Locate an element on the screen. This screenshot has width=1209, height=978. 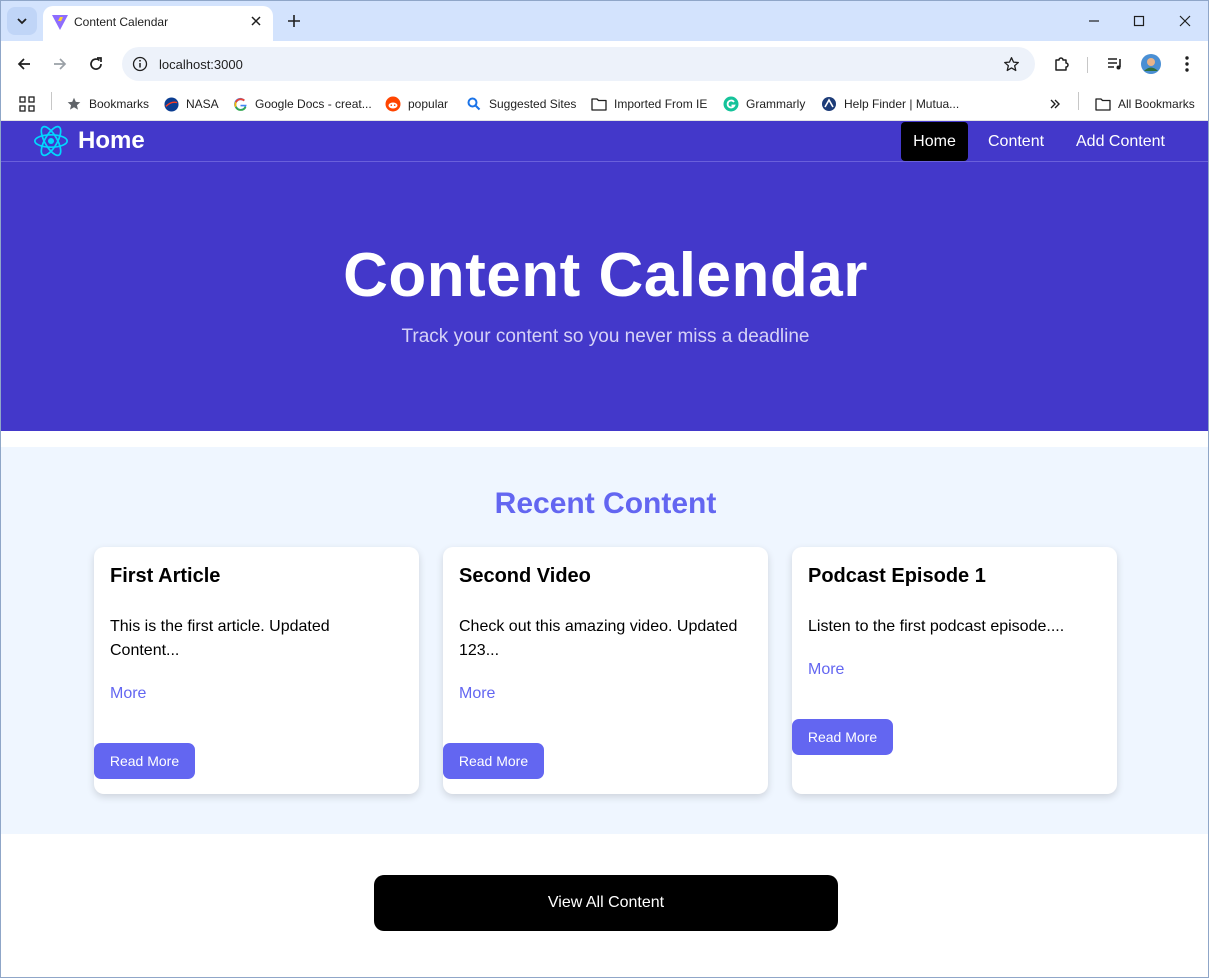
more-bookmarks-button is located at coordinates (1058, 104).